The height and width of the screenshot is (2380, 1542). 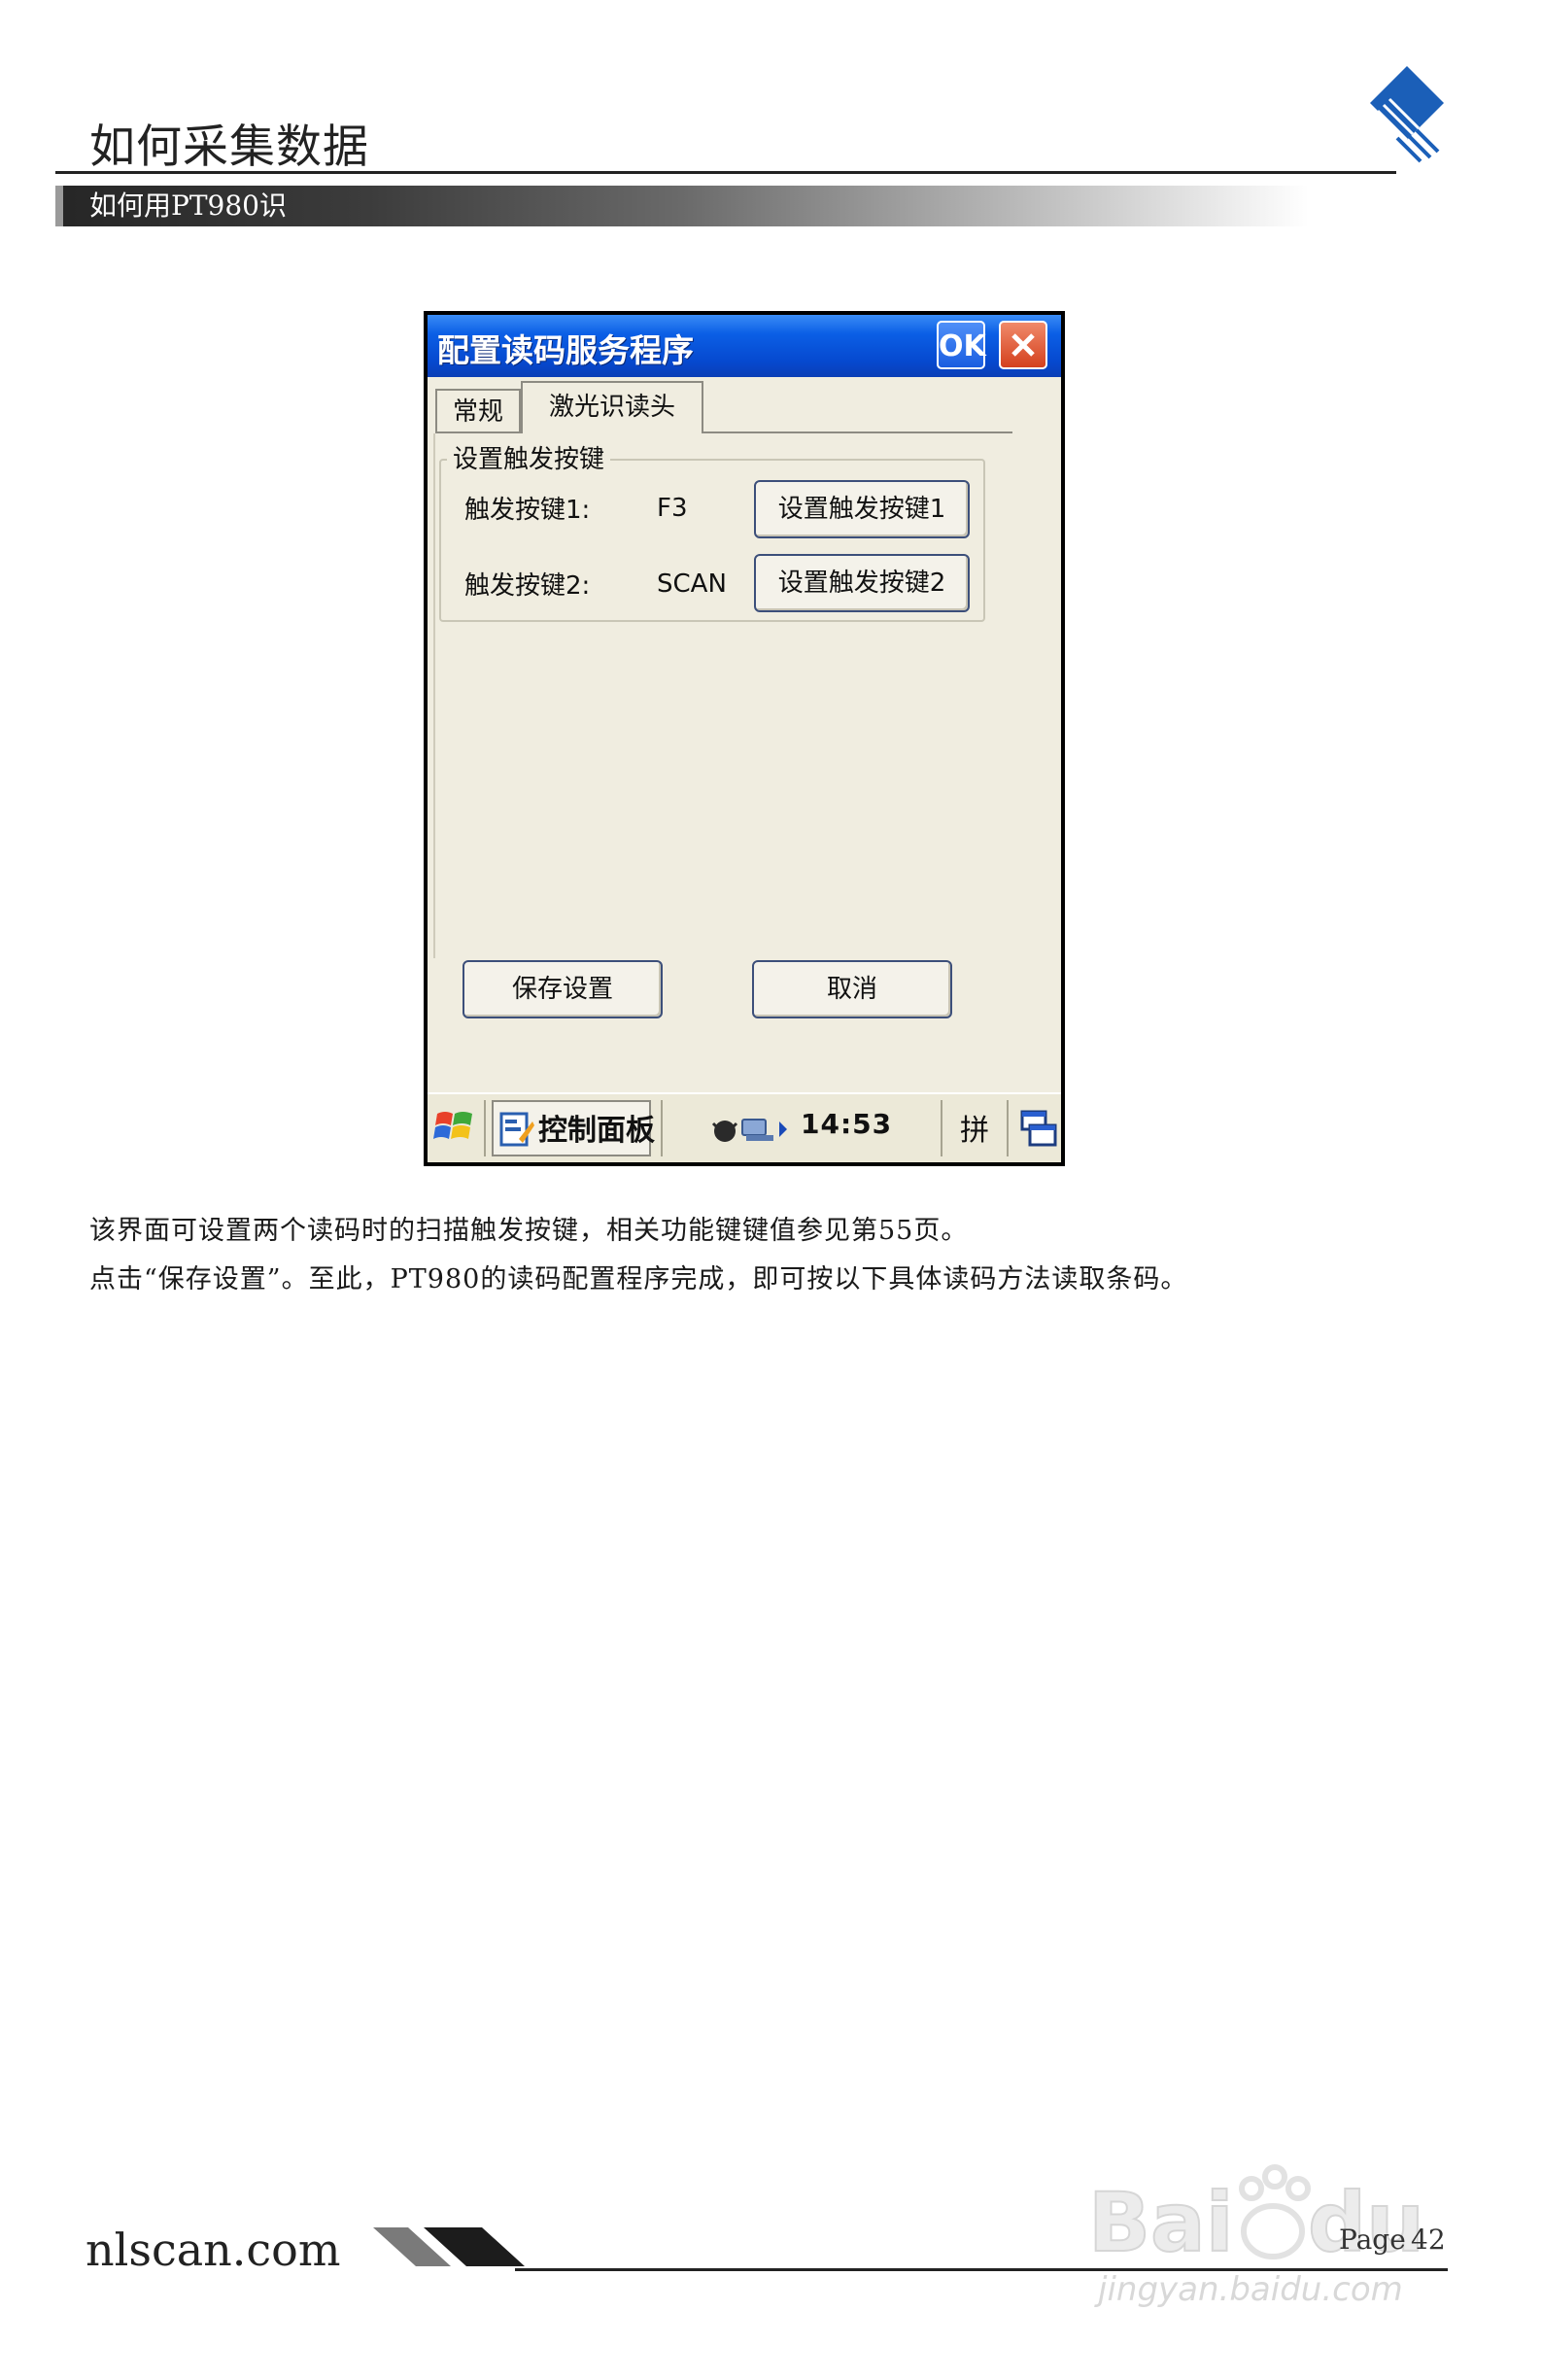 What do you see at coordinates (612, 406) in the screenshot?
I see `tab-laser-reader: 激光识读头` at bounding box center [612, 406].